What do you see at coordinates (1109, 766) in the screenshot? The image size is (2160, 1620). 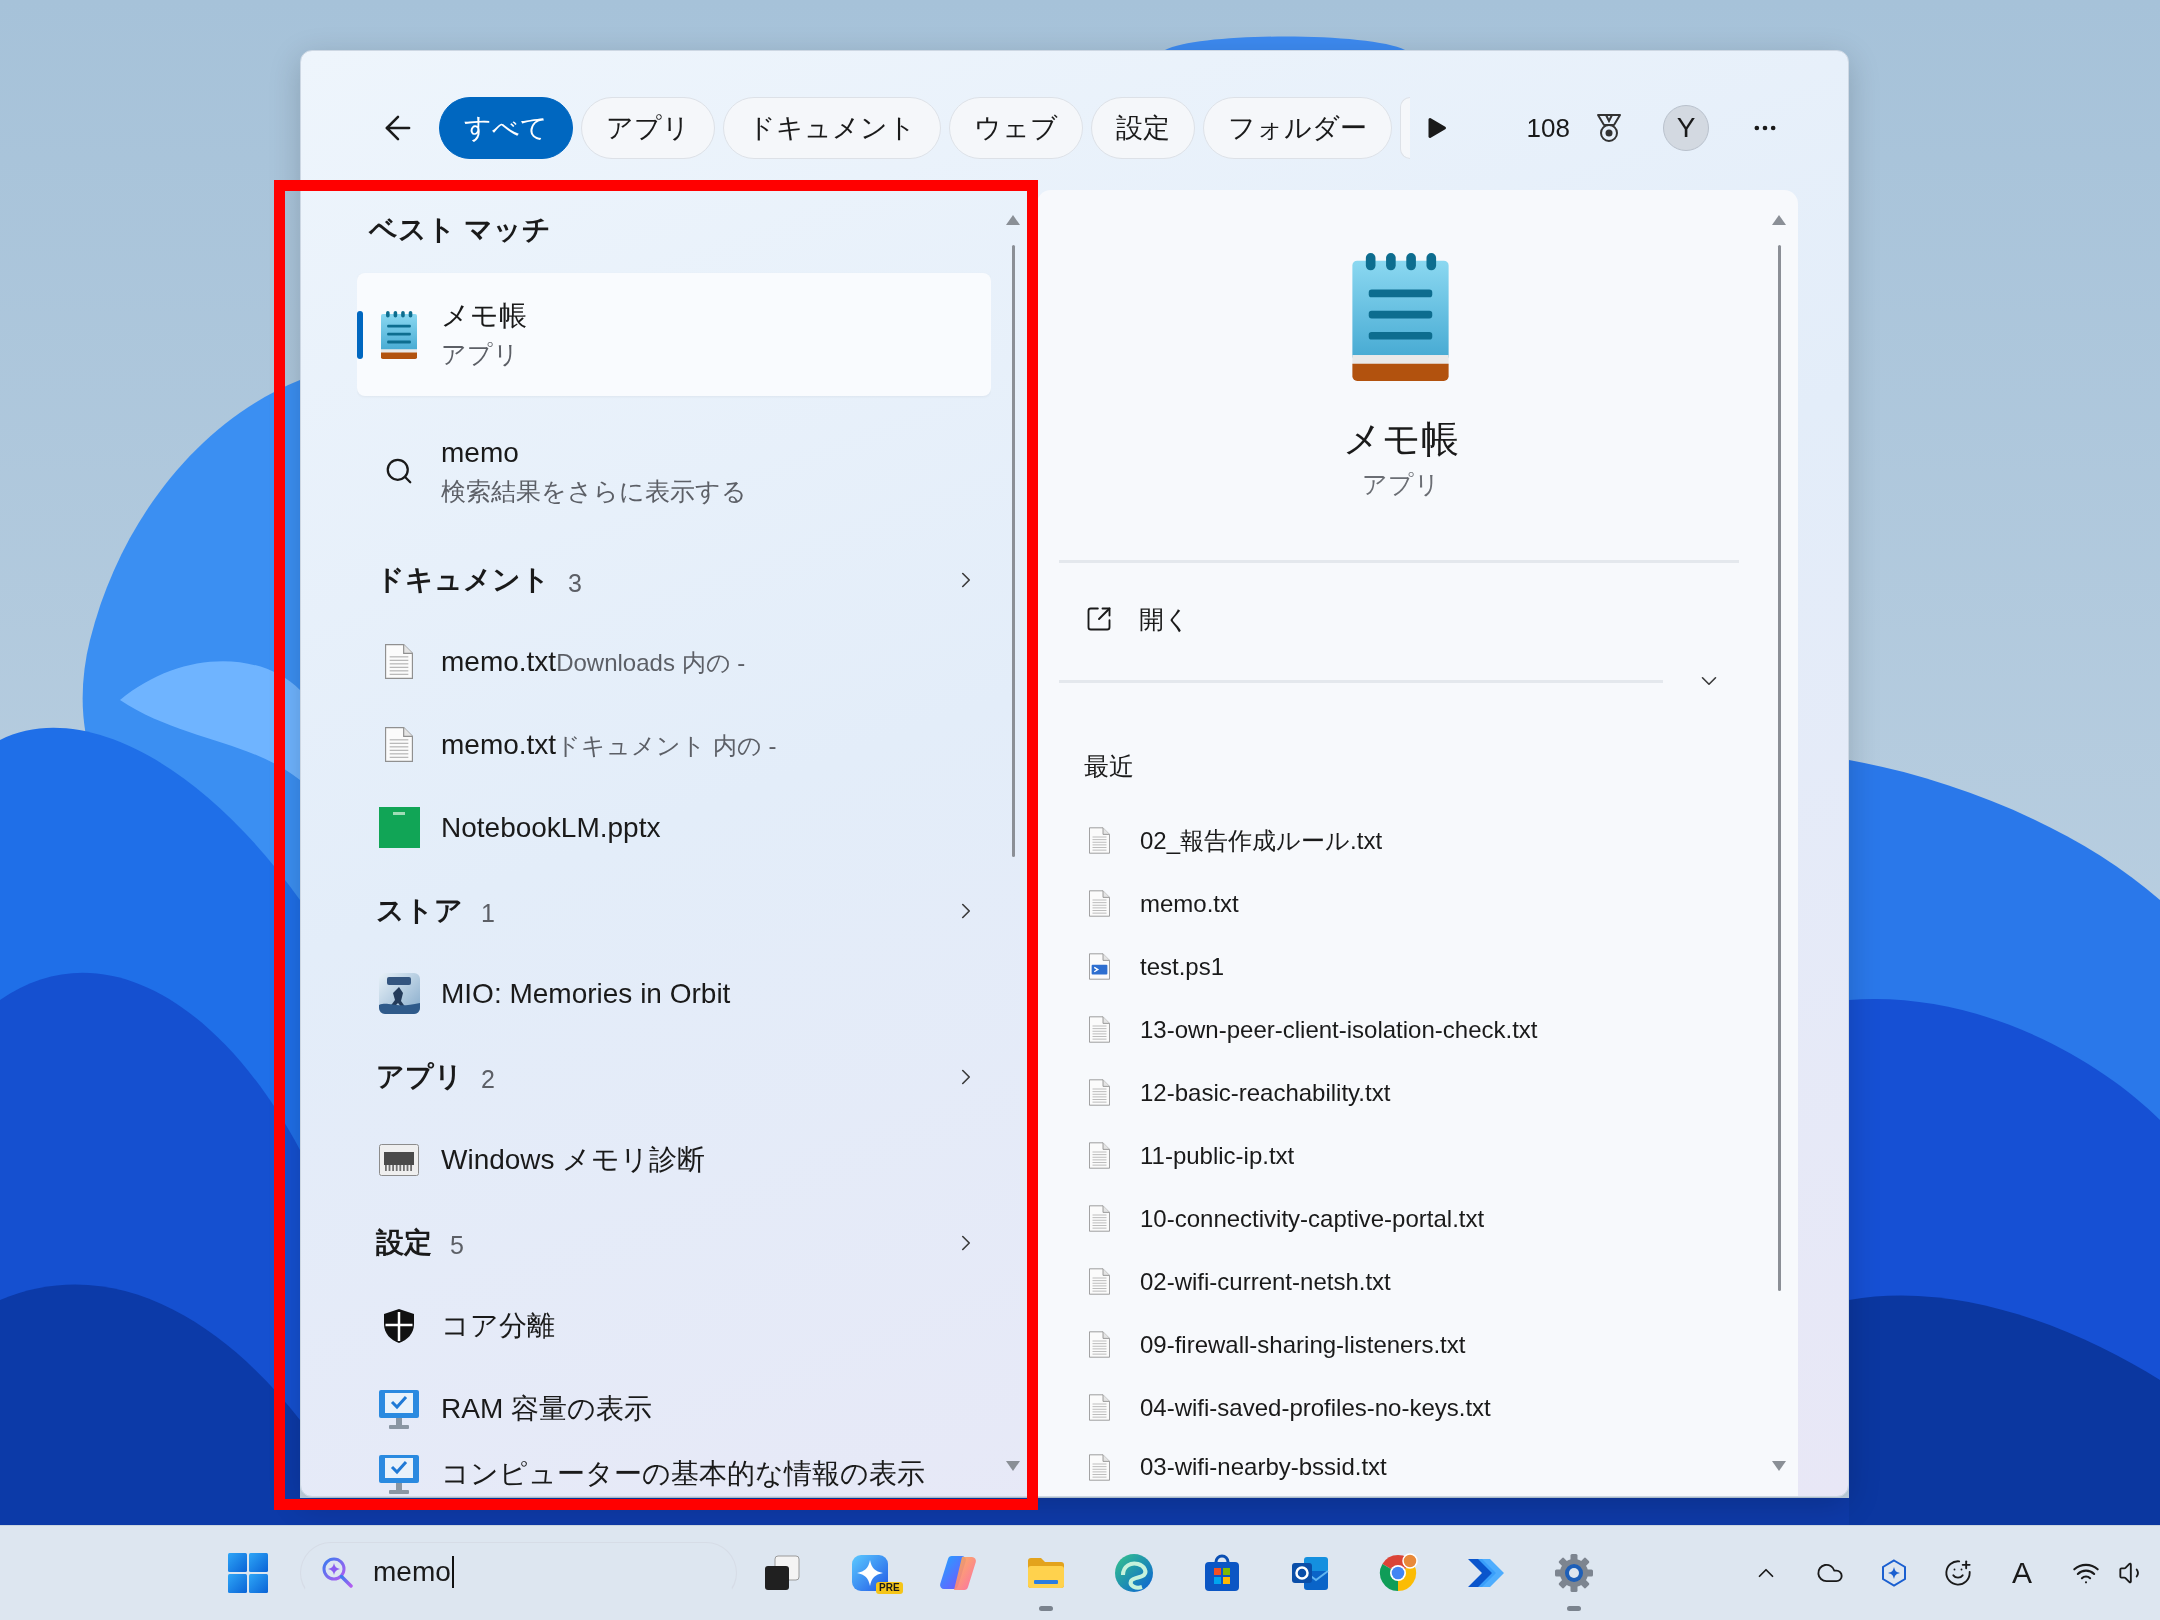 I see `section-label: 最近` at bounding box center [1109, 766].